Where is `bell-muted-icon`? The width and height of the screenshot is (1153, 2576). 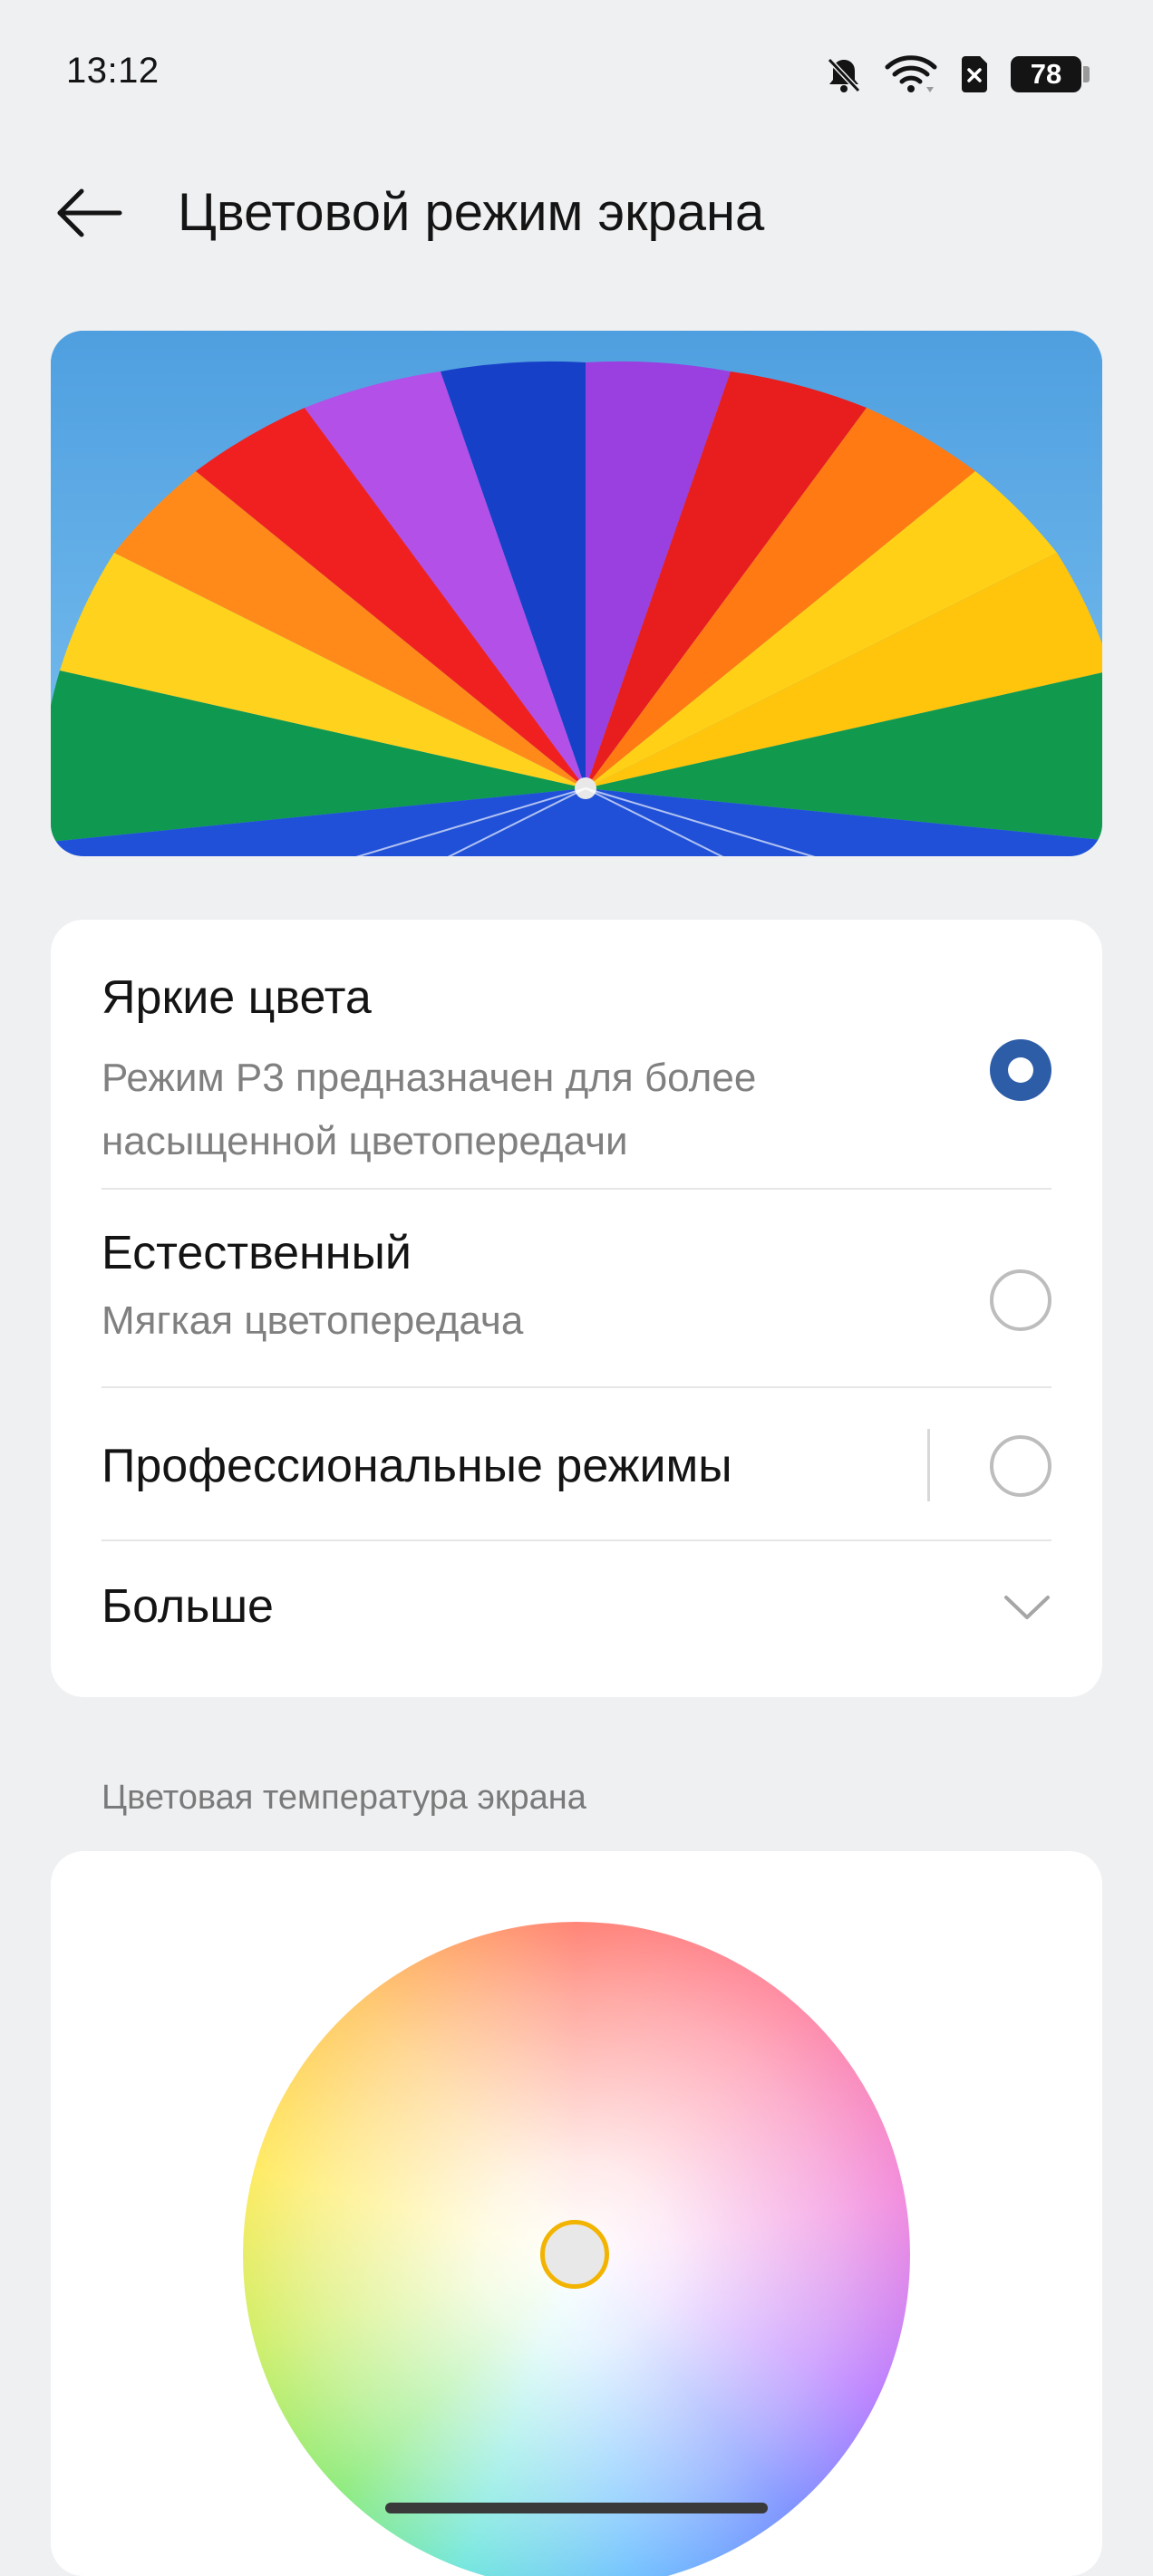
bell-muted-icon is located at coordinates (844, 74).